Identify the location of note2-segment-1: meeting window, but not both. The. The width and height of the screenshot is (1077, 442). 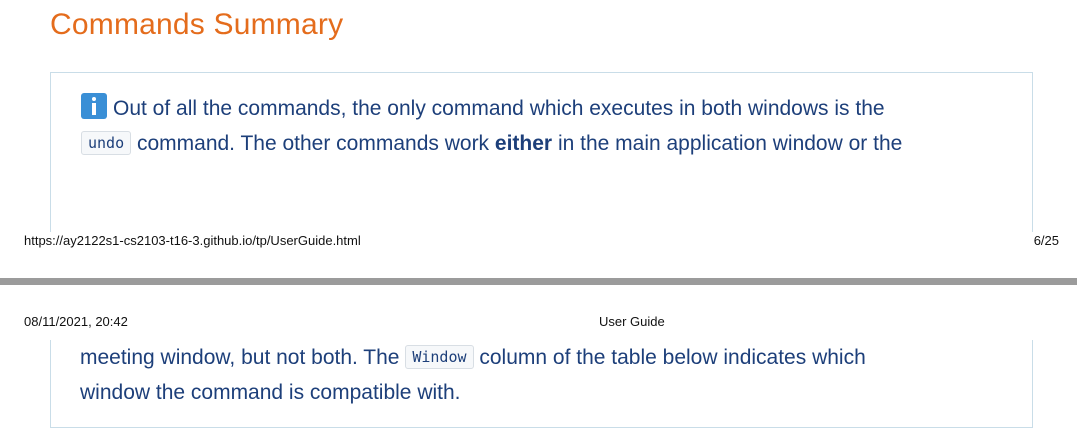
(240, 357).